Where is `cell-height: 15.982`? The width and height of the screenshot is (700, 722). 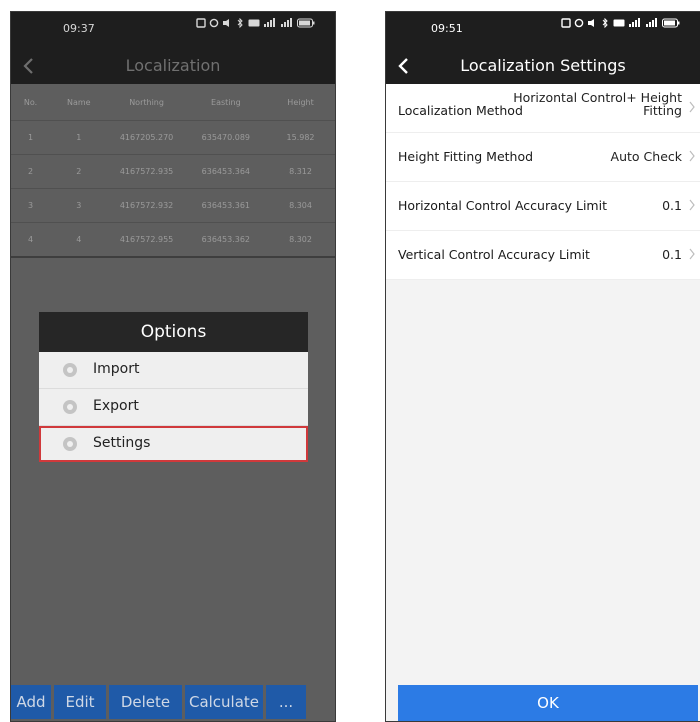 cell-height: 15.982 is located at coordinates (300, 137).